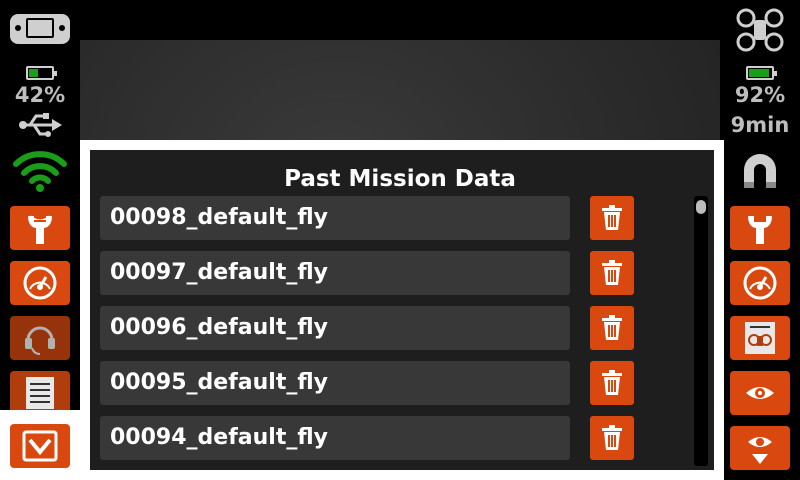  Describe the element at coordinates (701, 331) in the screenshot. I see `mission-list-scrollbar` at that location.